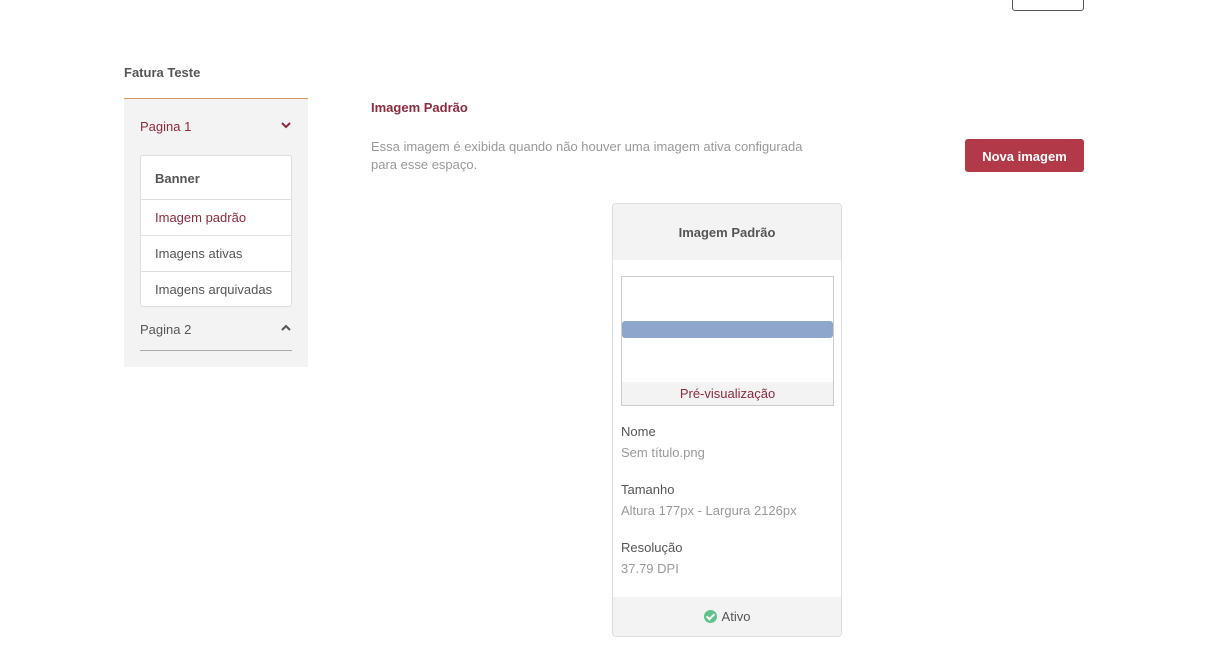 The width and height of the screenshot is (1226, 662). What do you see at coordinates (166, 126) in the screenshot?
I see `sidebar-page-label: Pagina 1` at bounding box center [166, 126].